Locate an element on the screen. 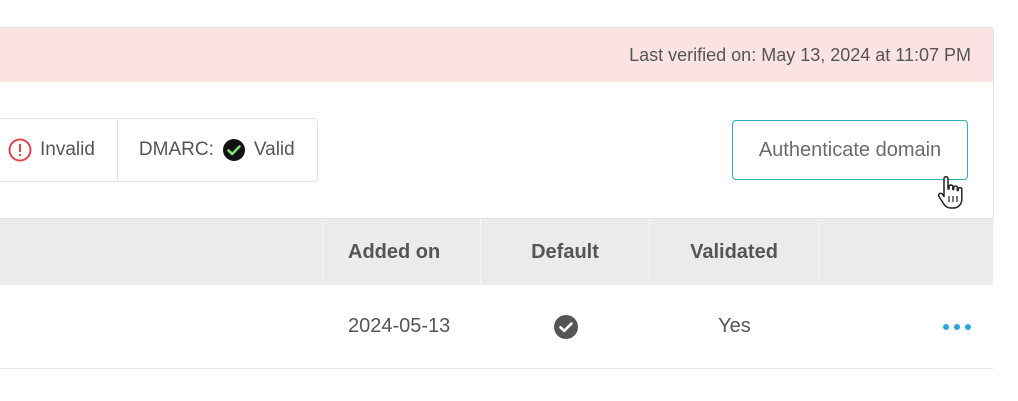  cell-domain is located at coordinates (161, 326).